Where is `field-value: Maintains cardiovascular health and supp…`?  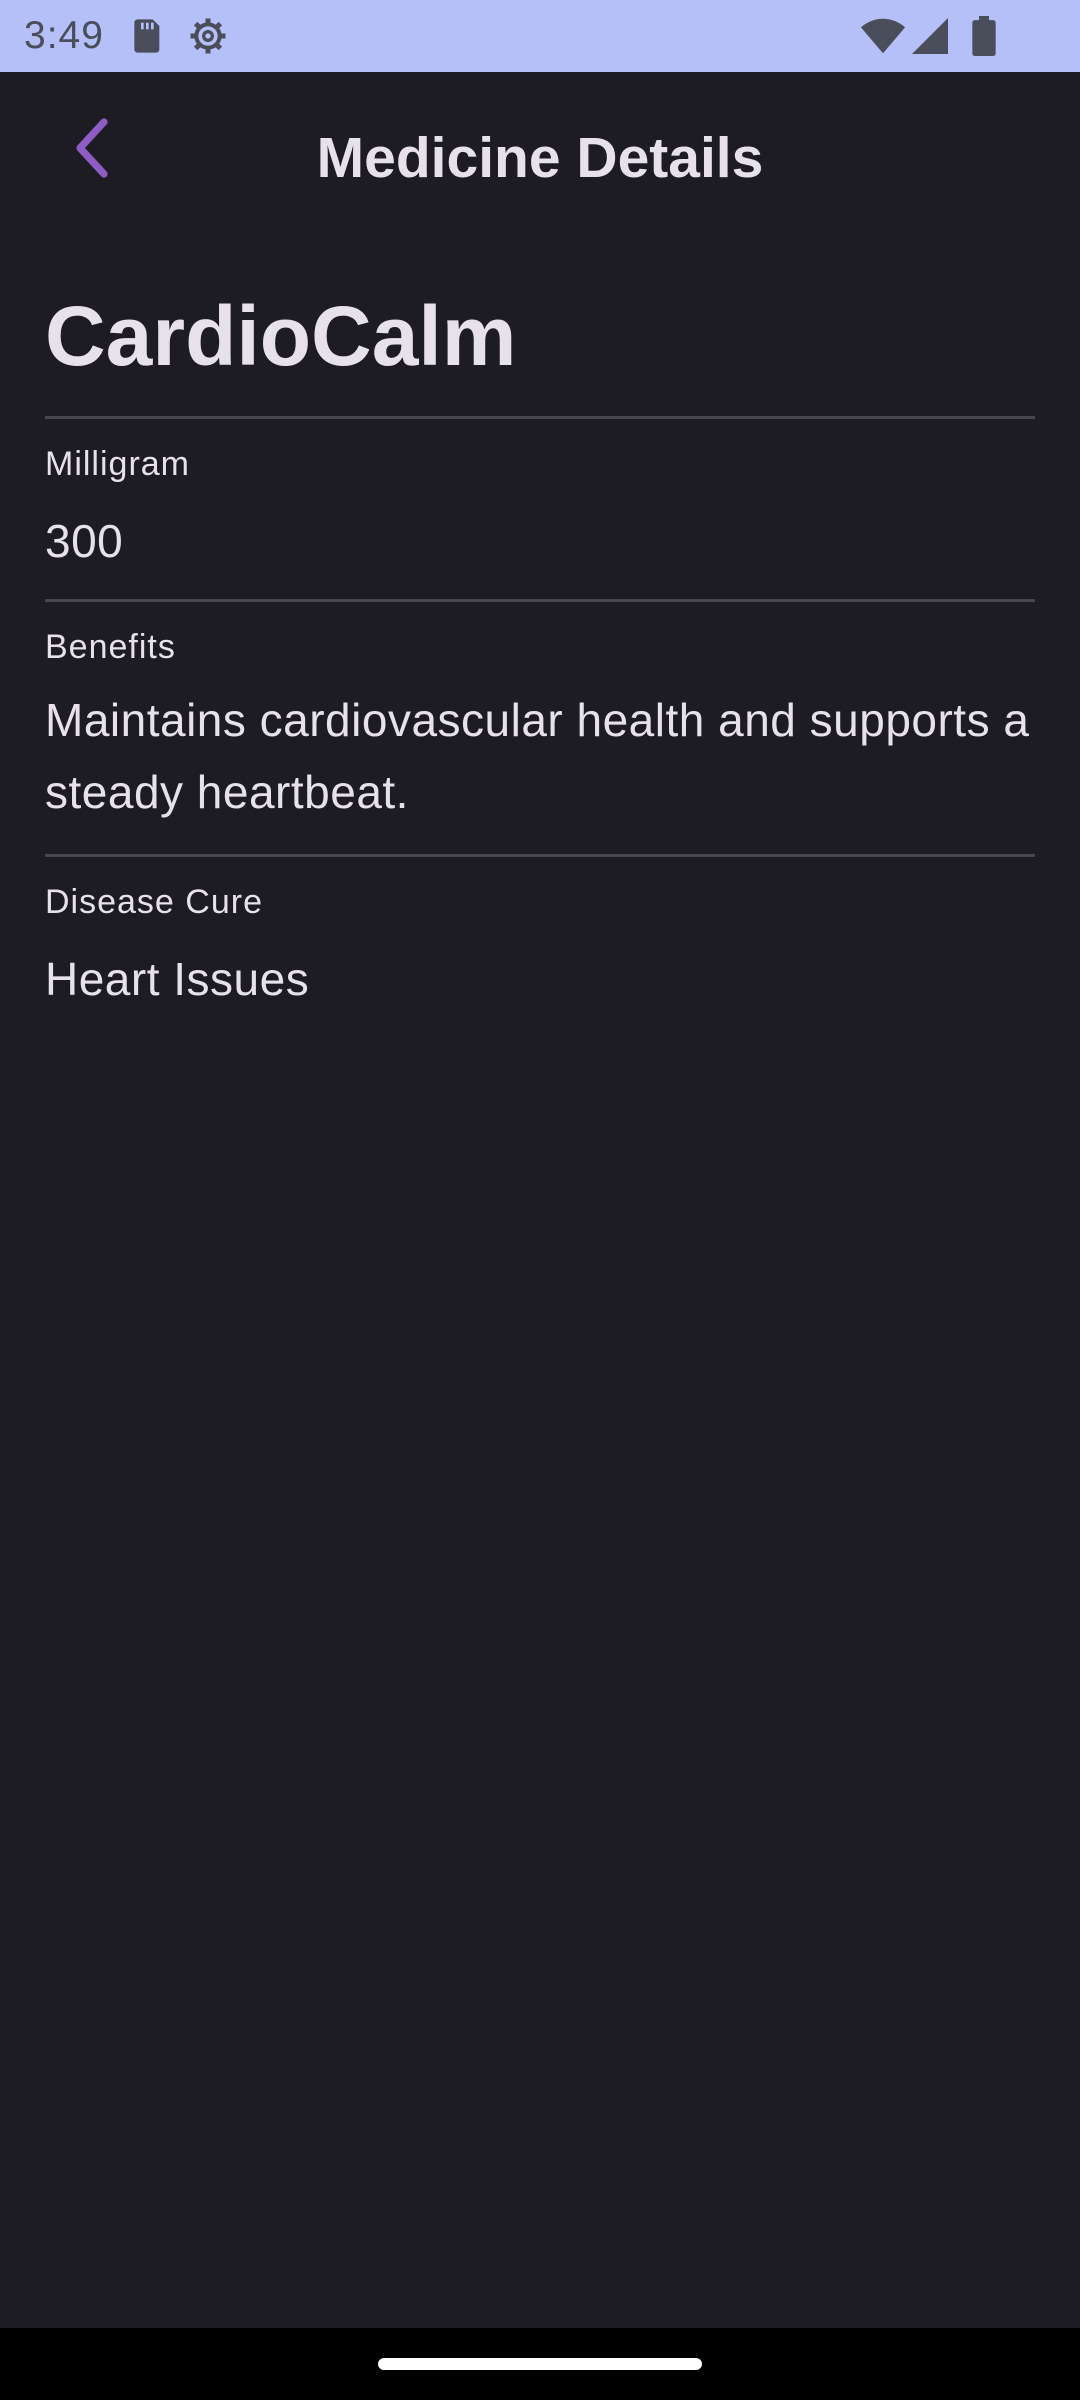 field-value: Maintains cardiovascular health and supp… is located at coordinates (537, 756).